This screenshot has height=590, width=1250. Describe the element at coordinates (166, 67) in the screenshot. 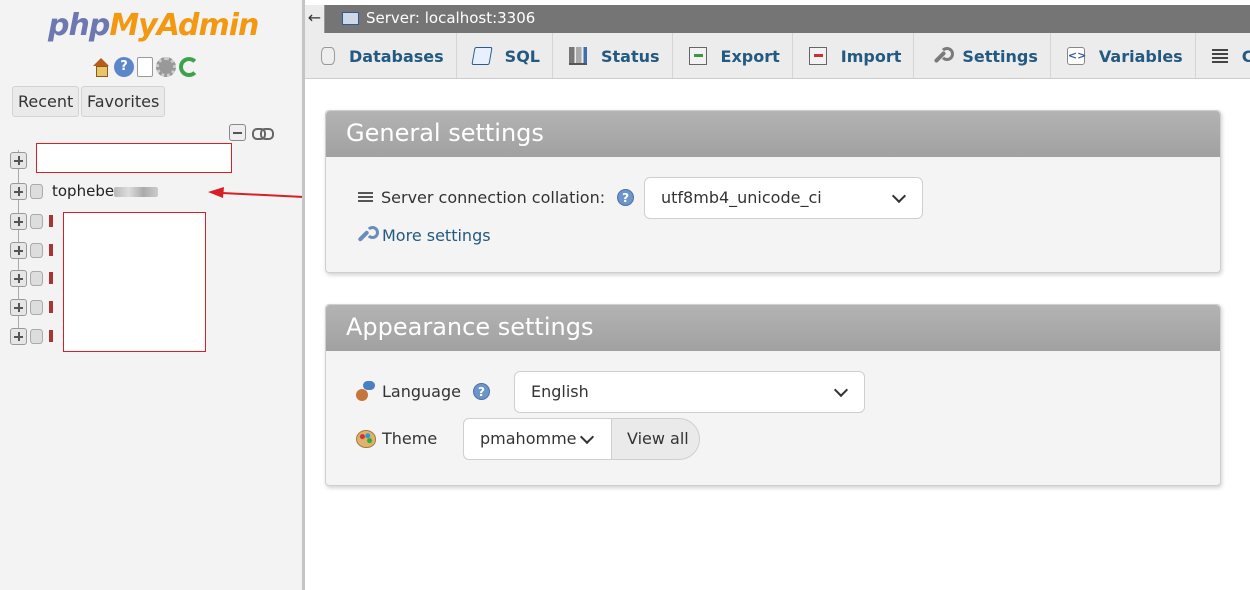

I see `settings-icon` at that location.